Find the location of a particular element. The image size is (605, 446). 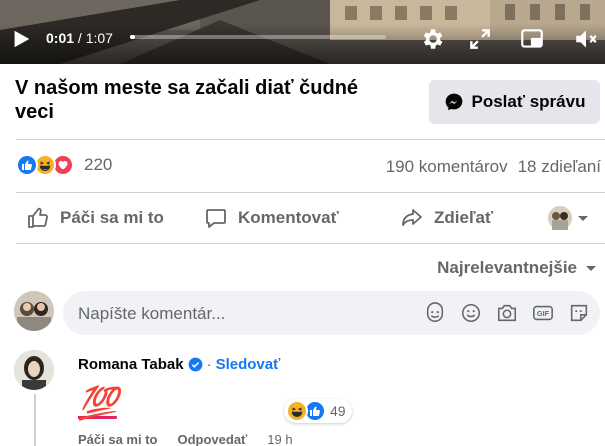

comment-reactions: 49 is located at coordinates (318, 411).